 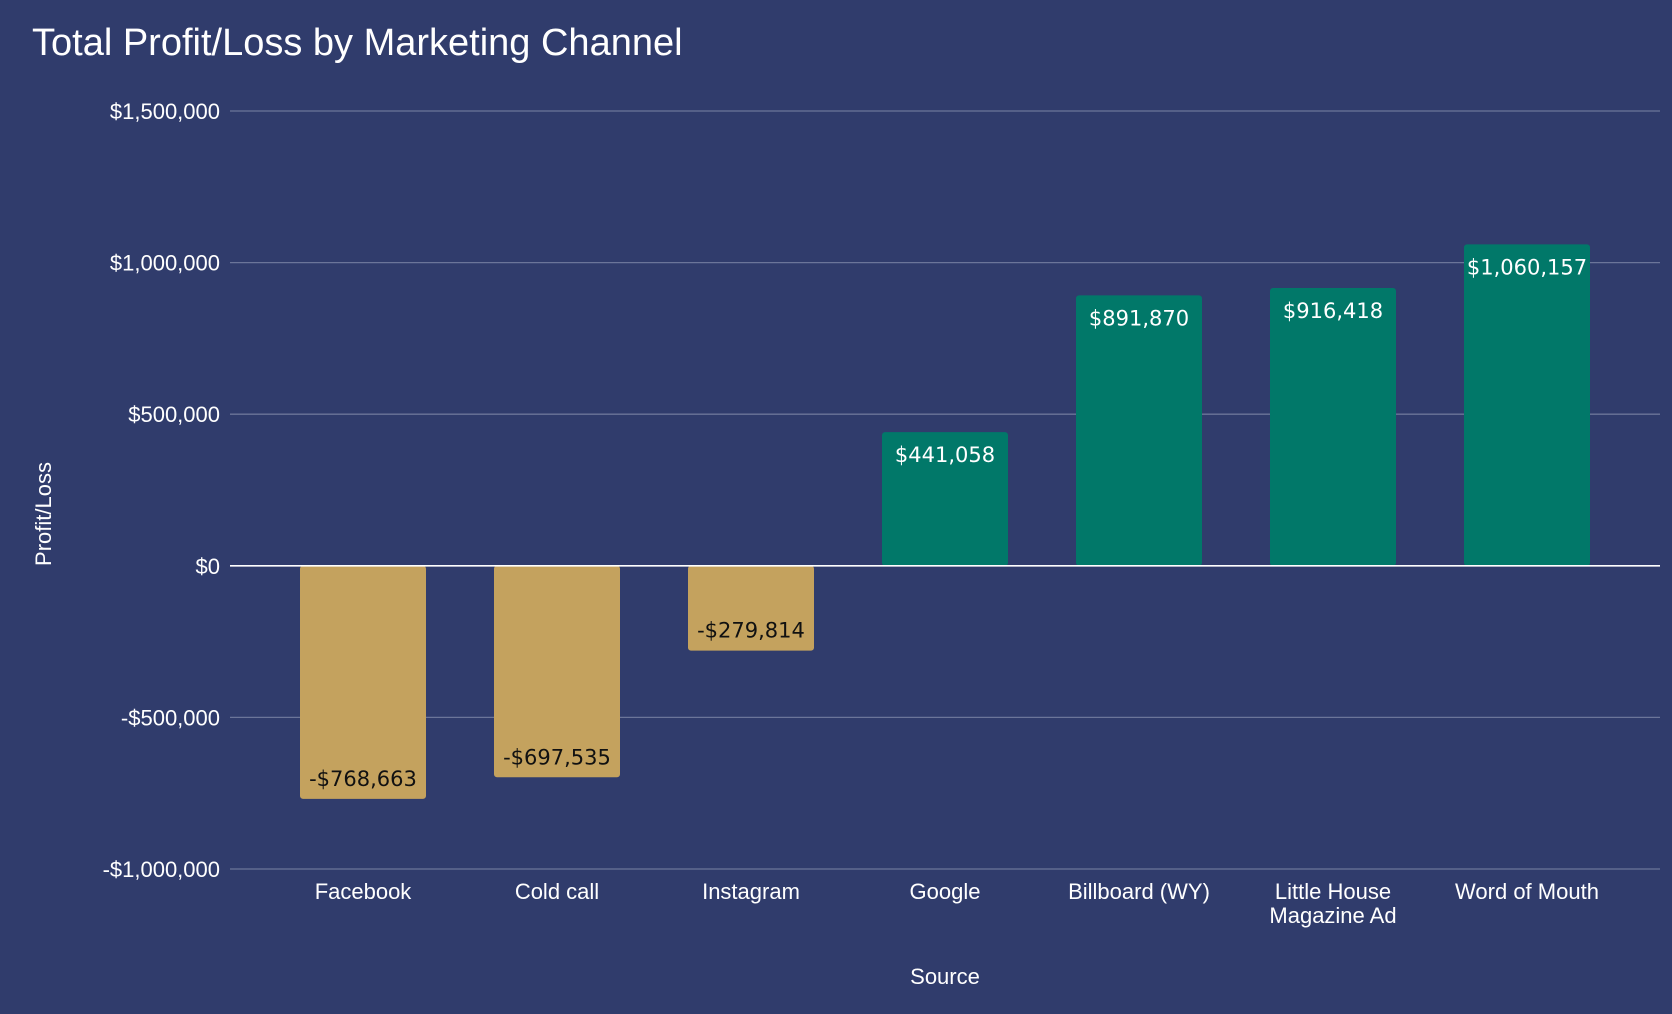 What do you see at coordinates (751, 631) in the screenshot?
I see `data-label: -$279,814` at bounding box center [751, 631].